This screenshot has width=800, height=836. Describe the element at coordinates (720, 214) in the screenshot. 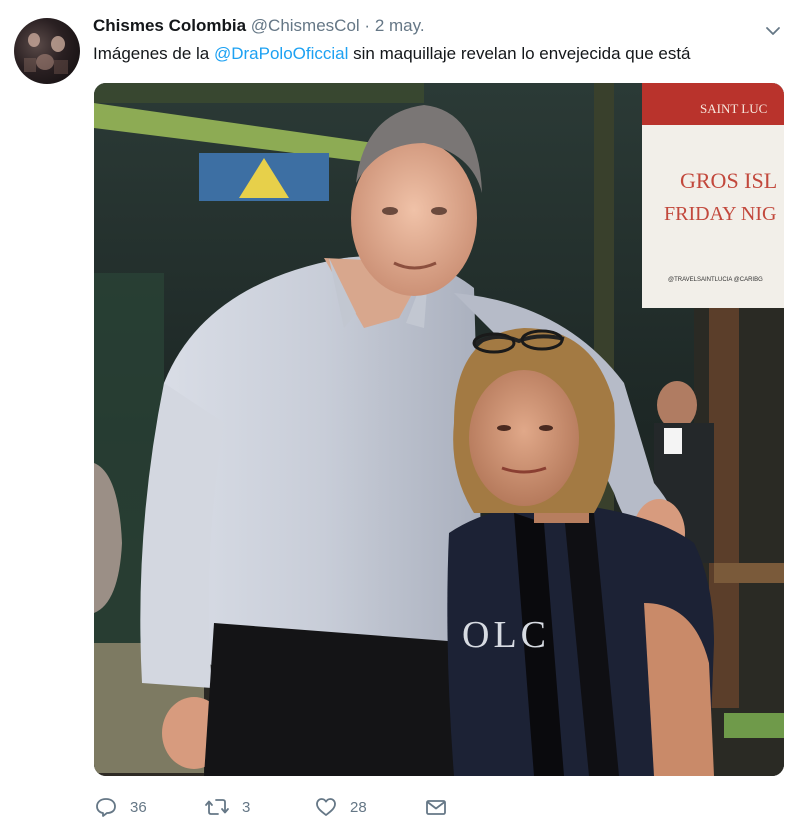

I see `sign-line-3: FRIDAY NIG` at that location.